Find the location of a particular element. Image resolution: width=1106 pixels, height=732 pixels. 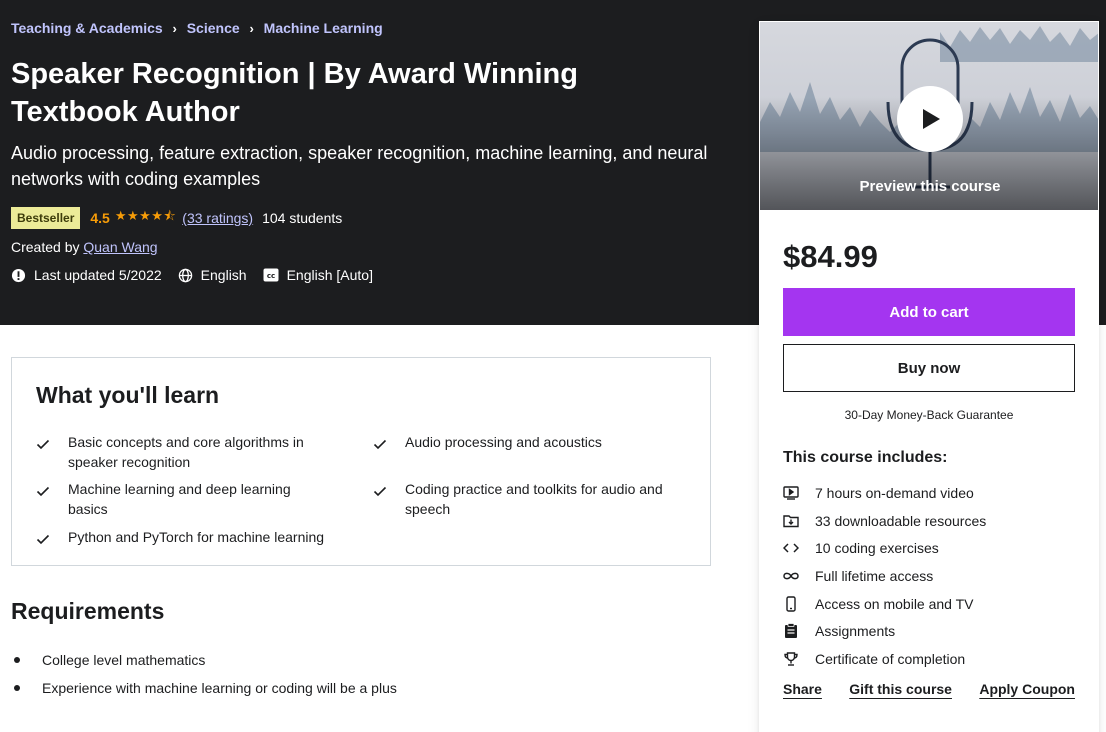

share-link: Share is located at coordinates (802, 689).